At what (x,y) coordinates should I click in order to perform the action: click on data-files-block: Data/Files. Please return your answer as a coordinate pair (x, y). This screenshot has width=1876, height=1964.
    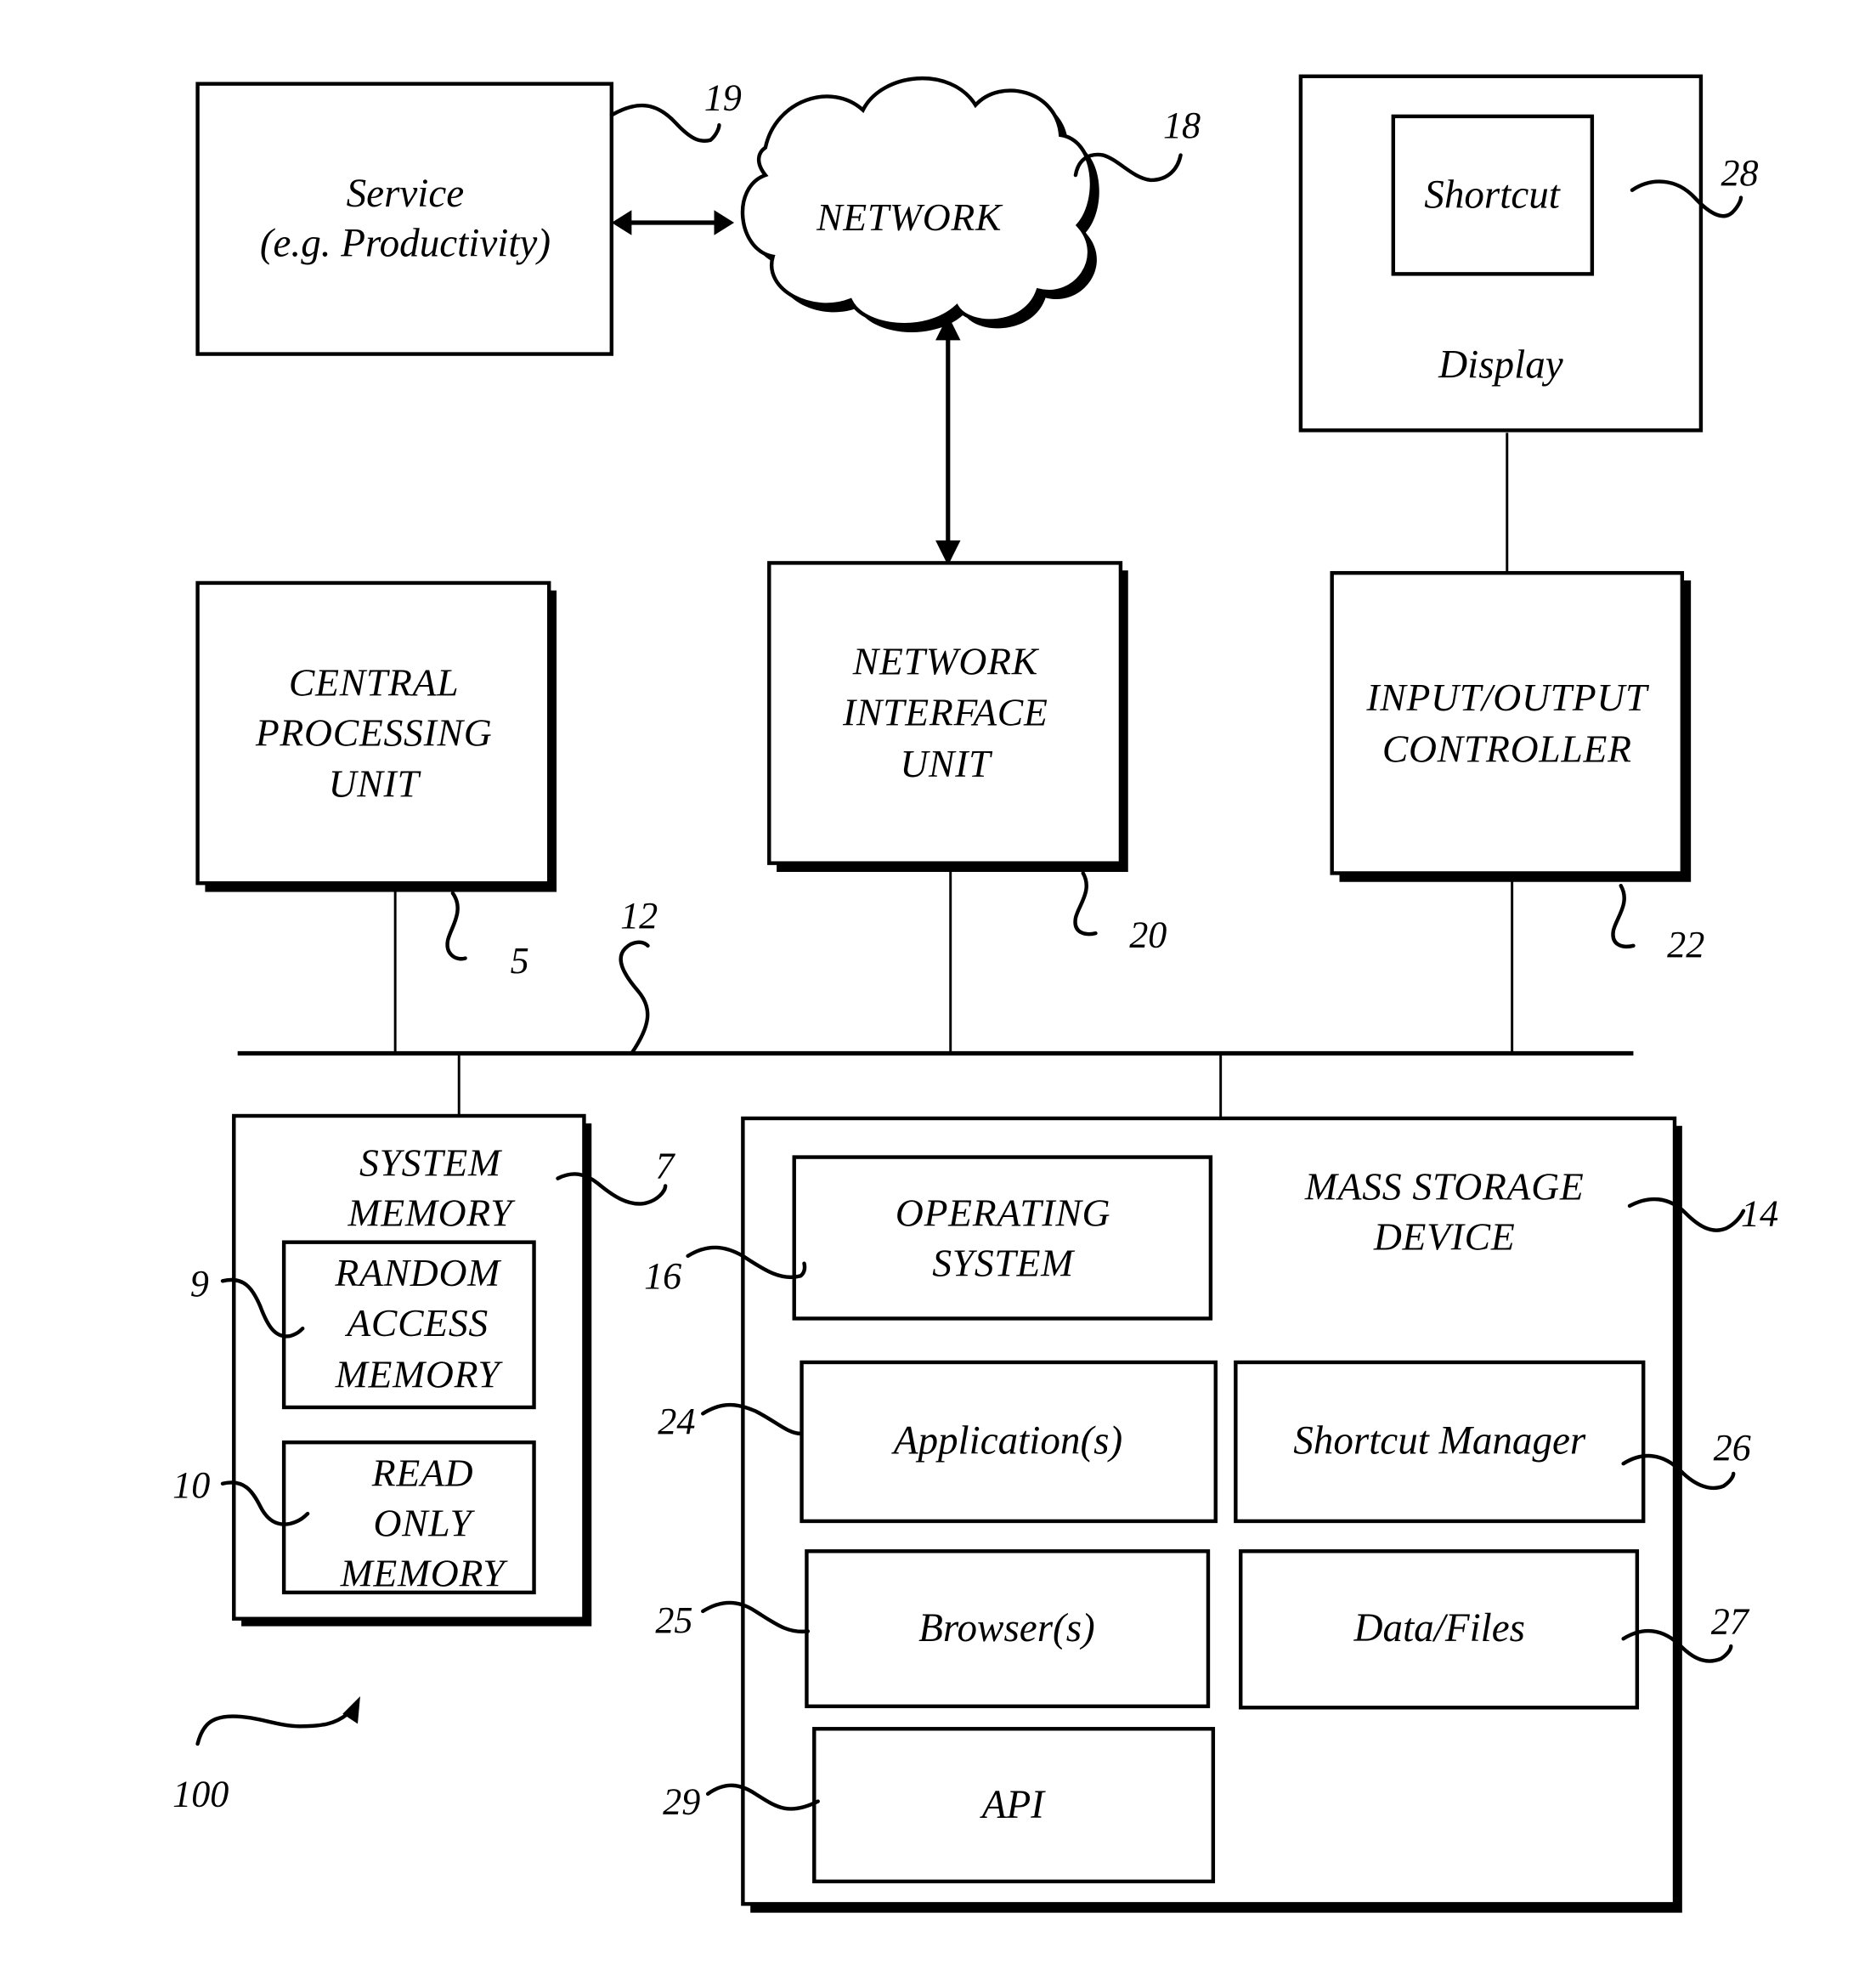
    Looking at the image, I should click on (1439, 1629).